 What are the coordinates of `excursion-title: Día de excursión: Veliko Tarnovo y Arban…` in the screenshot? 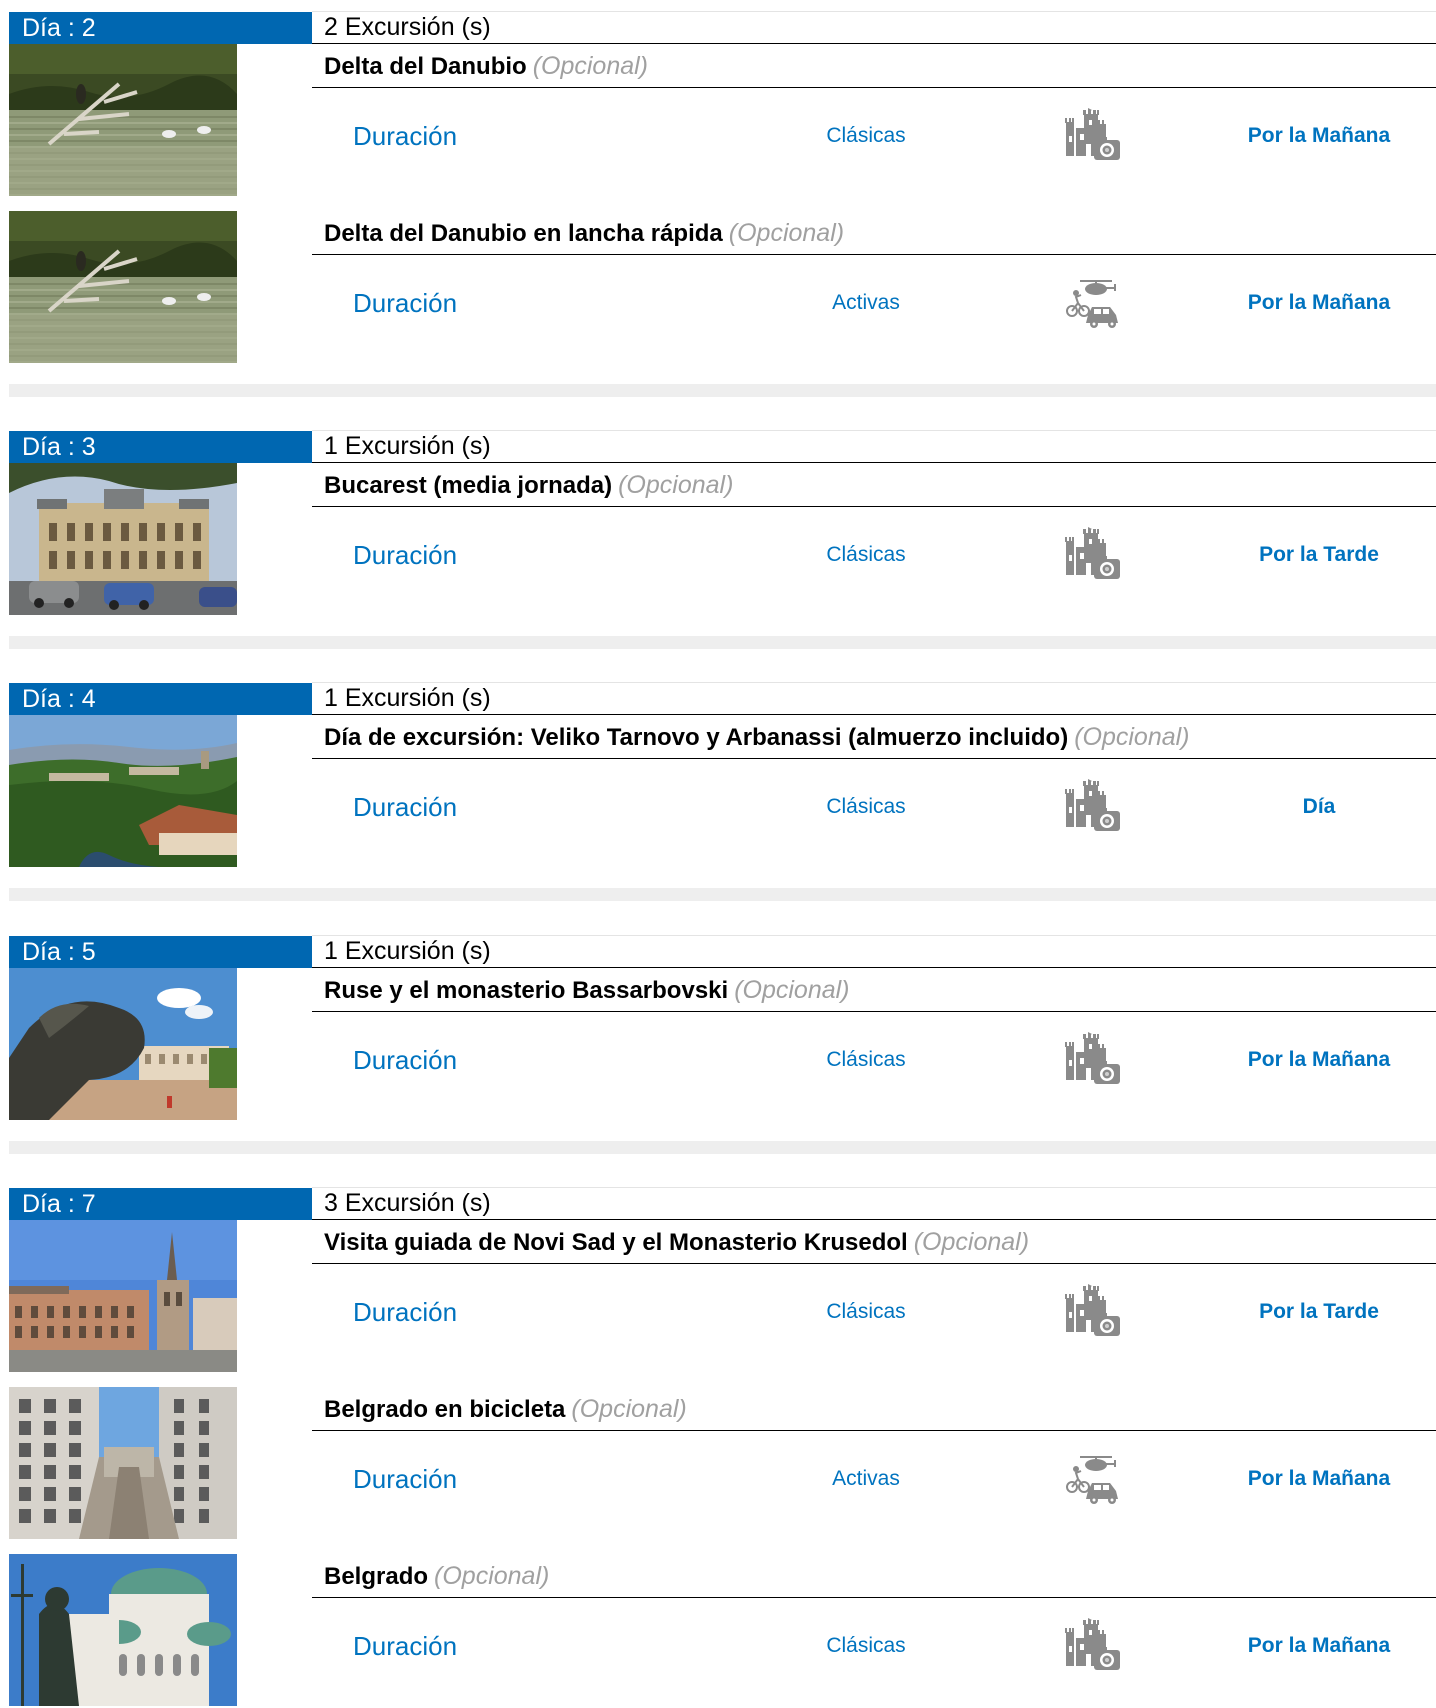 It's located at (874, 737).